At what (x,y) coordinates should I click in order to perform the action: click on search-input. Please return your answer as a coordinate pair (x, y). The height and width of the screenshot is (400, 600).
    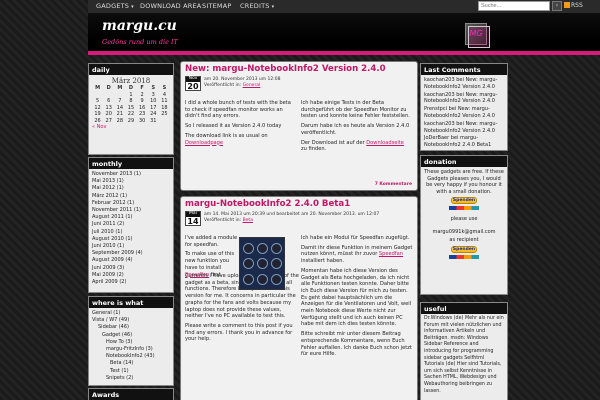
    Looking at the image, I should click on (514, 6).